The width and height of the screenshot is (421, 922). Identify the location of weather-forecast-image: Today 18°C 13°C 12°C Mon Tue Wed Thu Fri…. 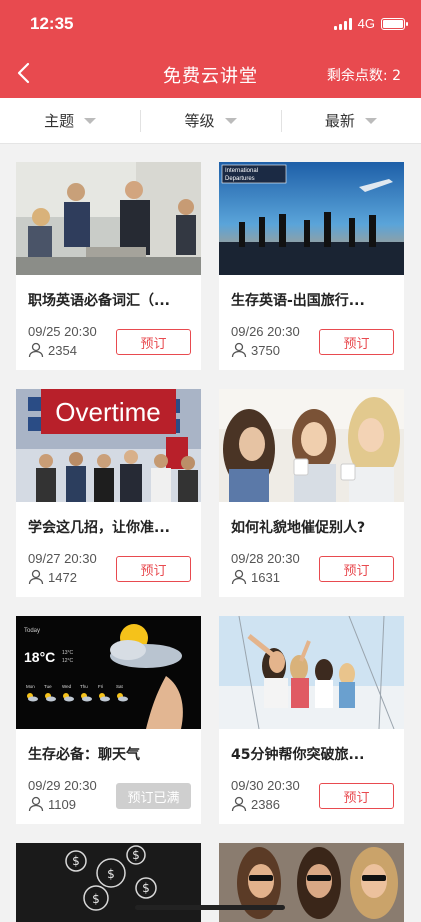
(108, 672).